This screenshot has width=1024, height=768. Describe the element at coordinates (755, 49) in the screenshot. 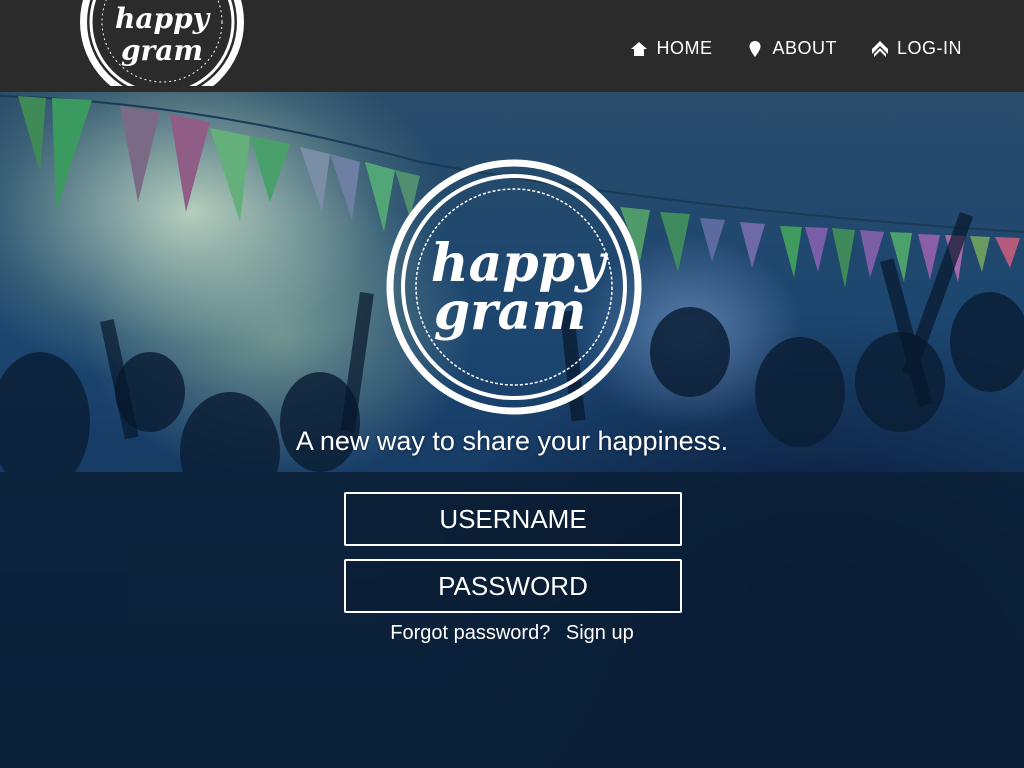

I see `map-pin-icon` at that location.